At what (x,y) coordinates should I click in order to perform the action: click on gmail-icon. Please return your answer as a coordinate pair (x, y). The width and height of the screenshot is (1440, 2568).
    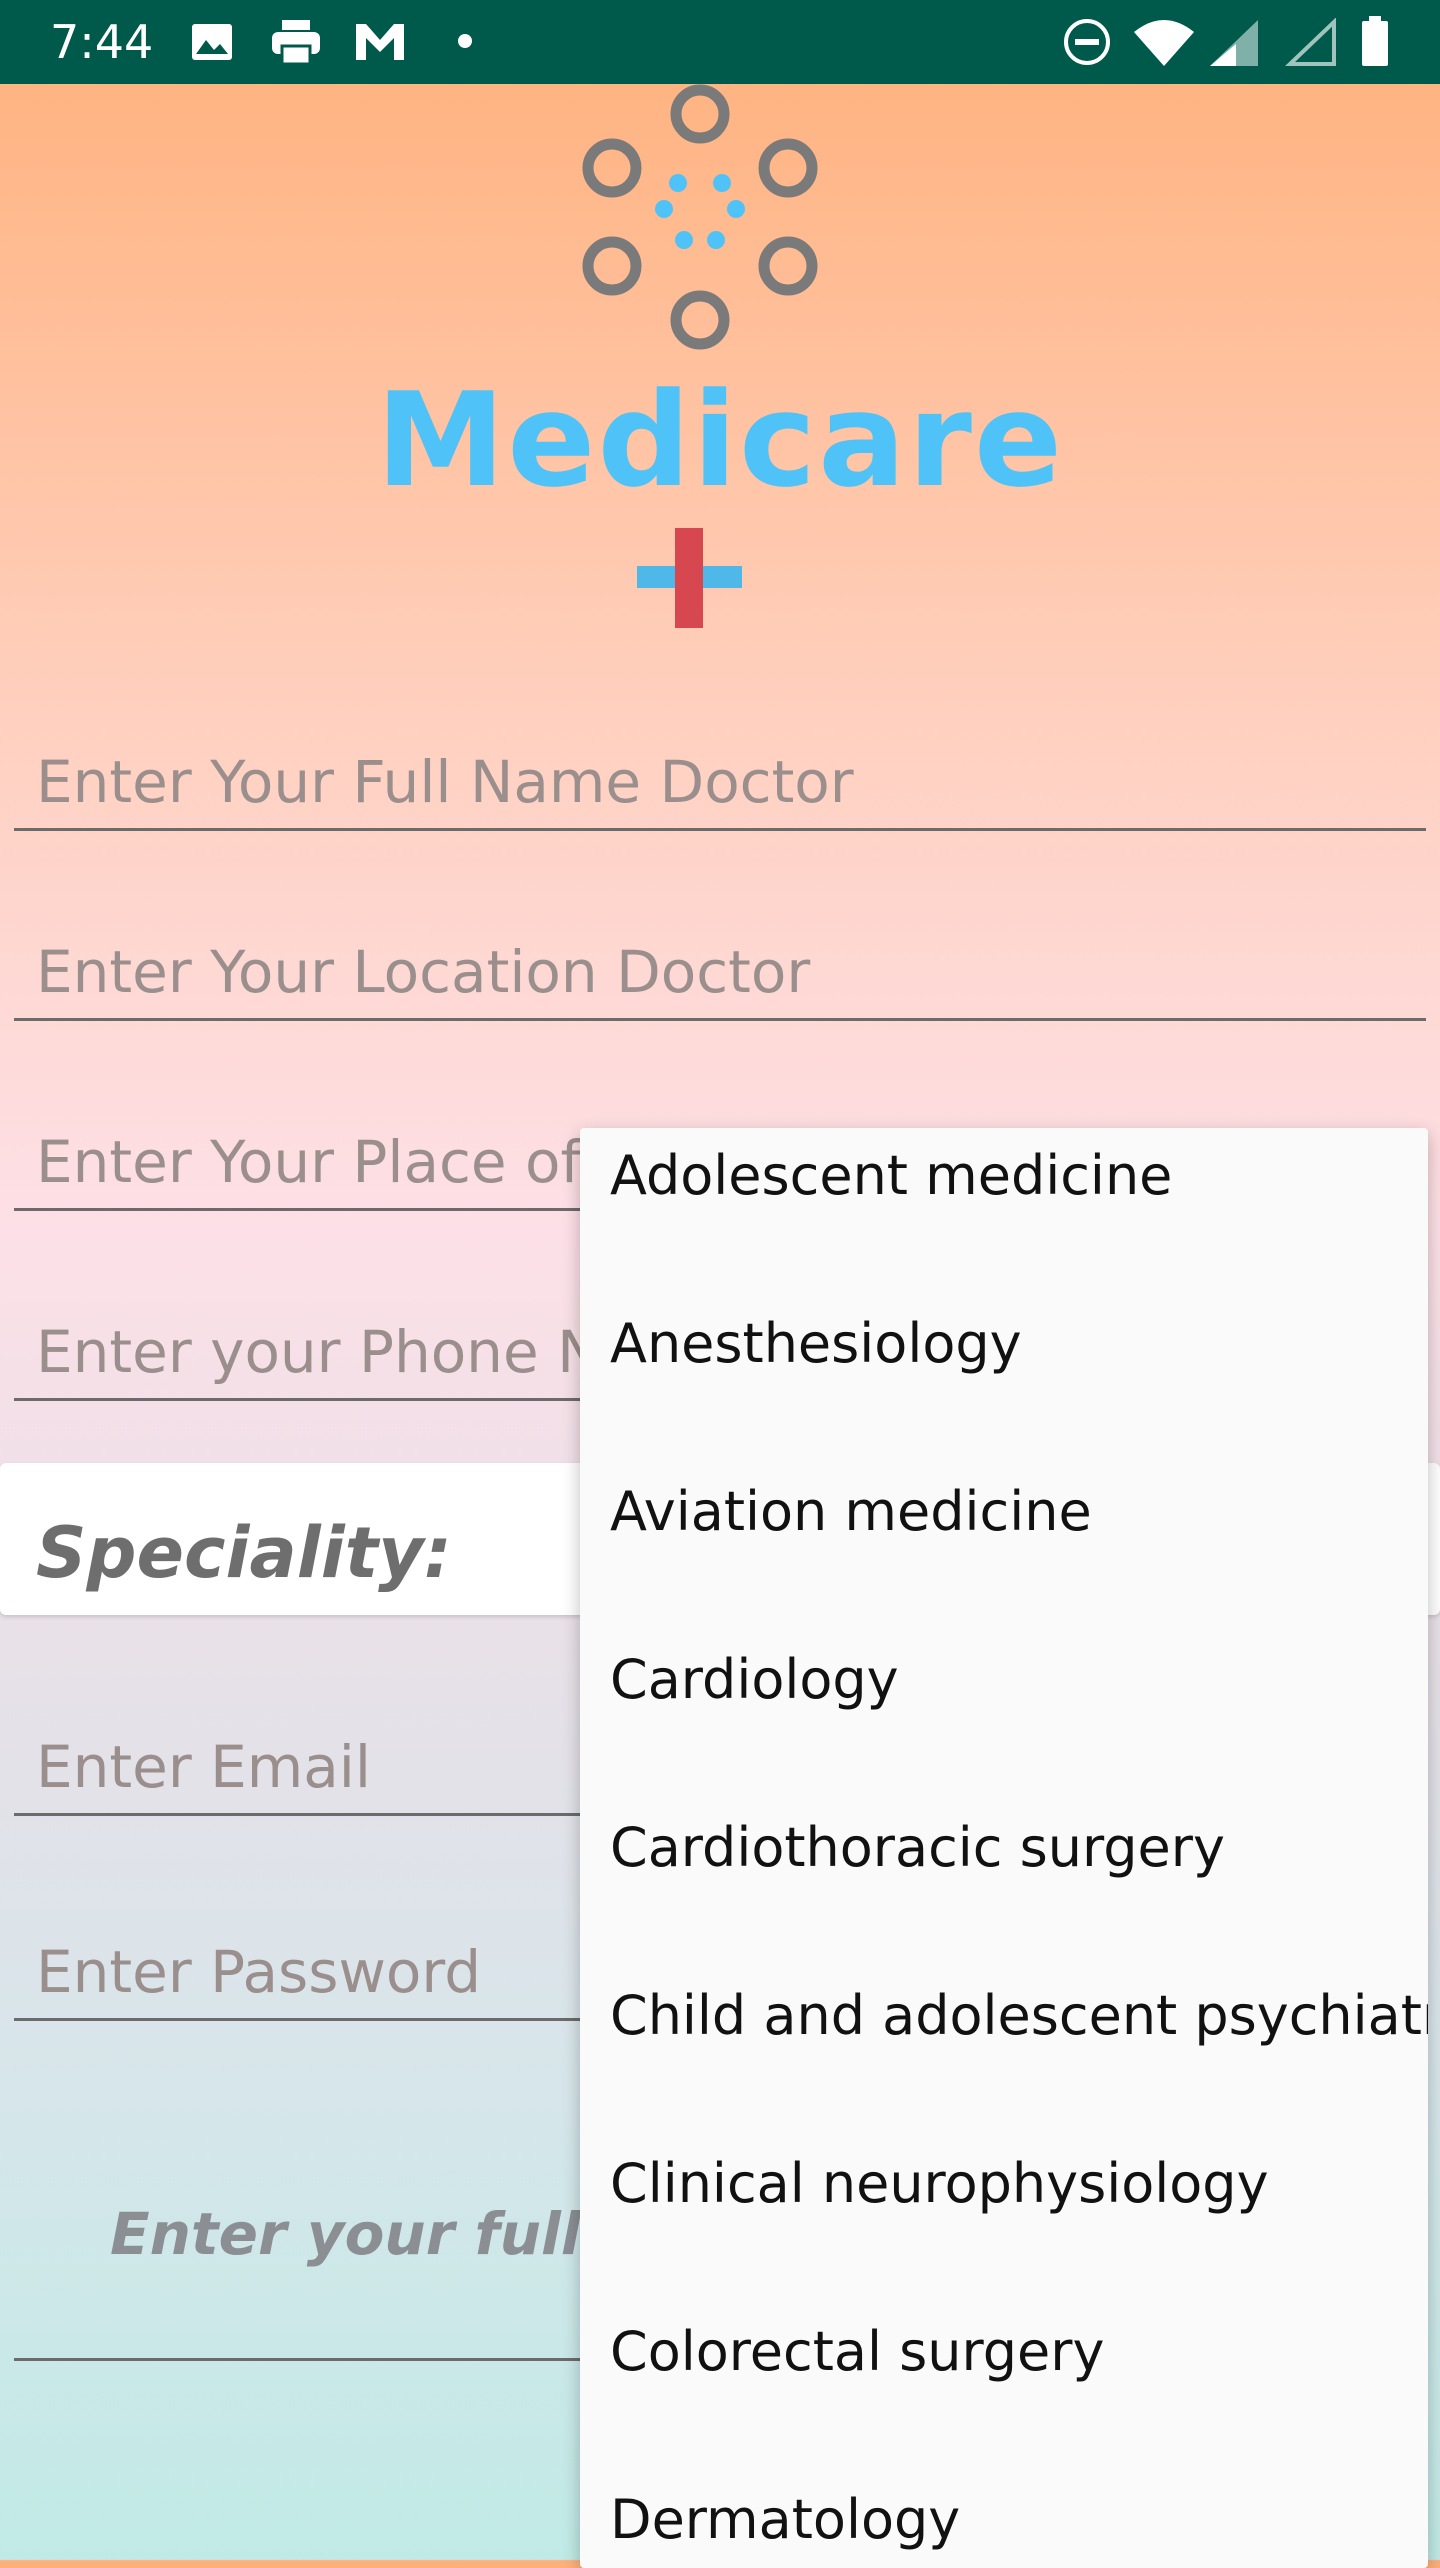
    Looking at the image, I should click on (380, 42).